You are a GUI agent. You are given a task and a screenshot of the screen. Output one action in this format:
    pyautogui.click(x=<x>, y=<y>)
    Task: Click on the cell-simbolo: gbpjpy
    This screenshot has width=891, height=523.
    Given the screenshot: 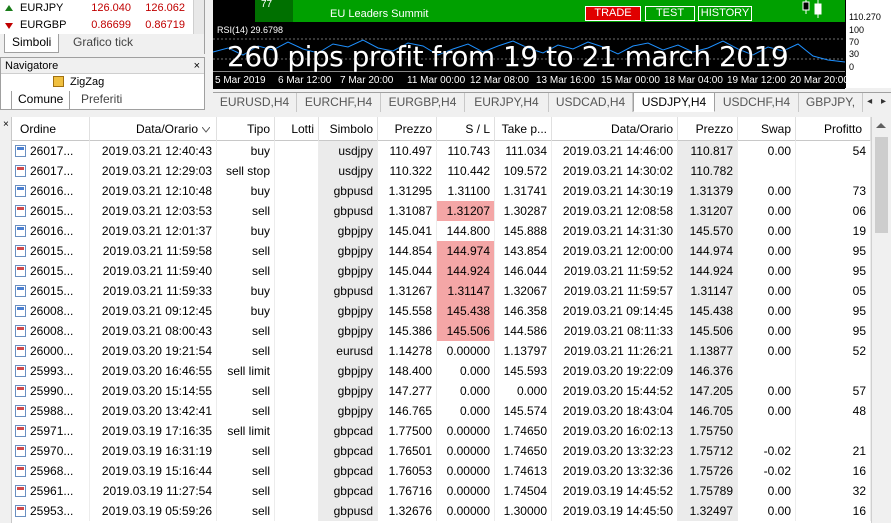 What is the action you would take?
    pyautogui.click(x=348, y=391)
    